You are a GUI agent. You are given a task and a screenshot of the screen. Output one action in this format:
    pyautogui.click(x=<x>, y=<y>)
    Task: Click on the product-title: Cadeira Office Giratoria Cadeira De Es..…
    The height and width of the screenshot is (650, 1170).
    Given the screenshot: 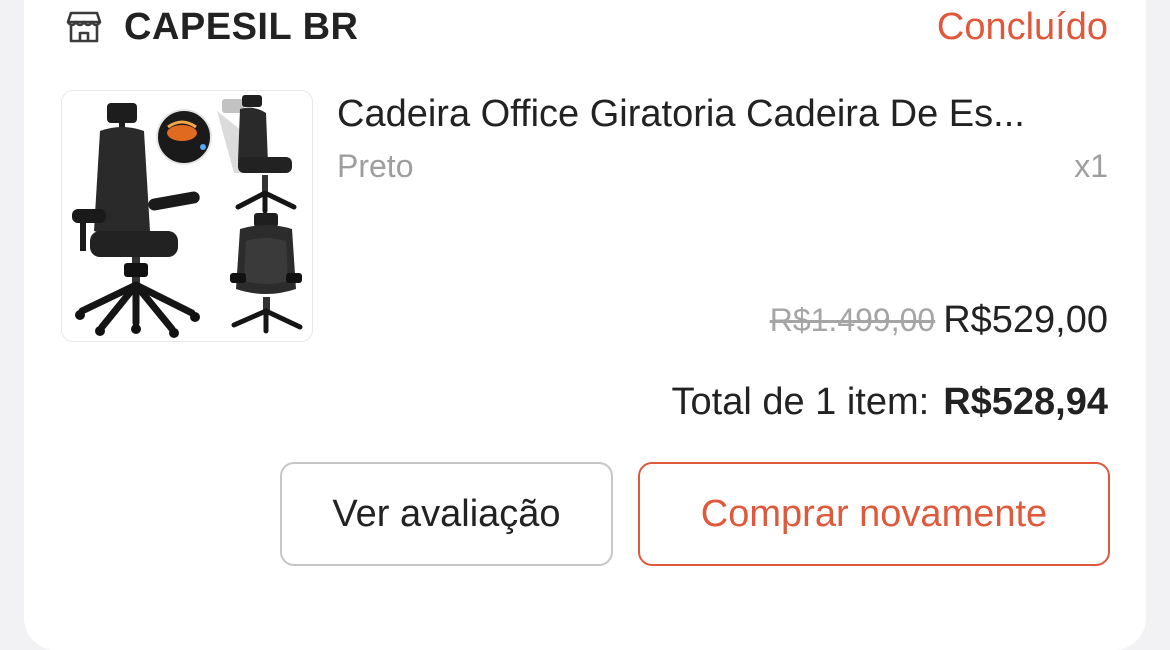 What is the action you would take?
    pyautogui.click(x=723, y=114)
    